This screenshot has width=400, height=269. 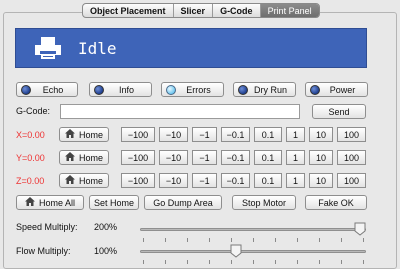 I want to click on fake-ok-button: Fake OK, so click(x=336, y=202).